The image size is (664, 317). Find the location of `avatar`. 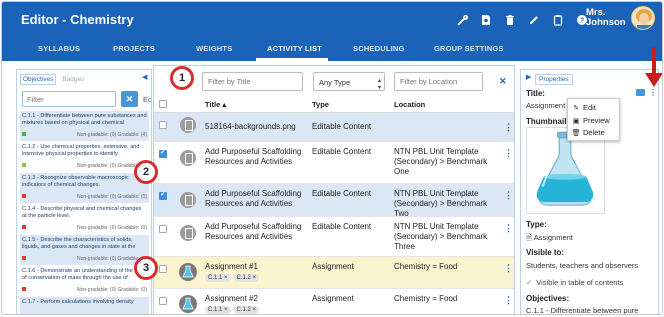

avatar is located at coordinates (643, 18).